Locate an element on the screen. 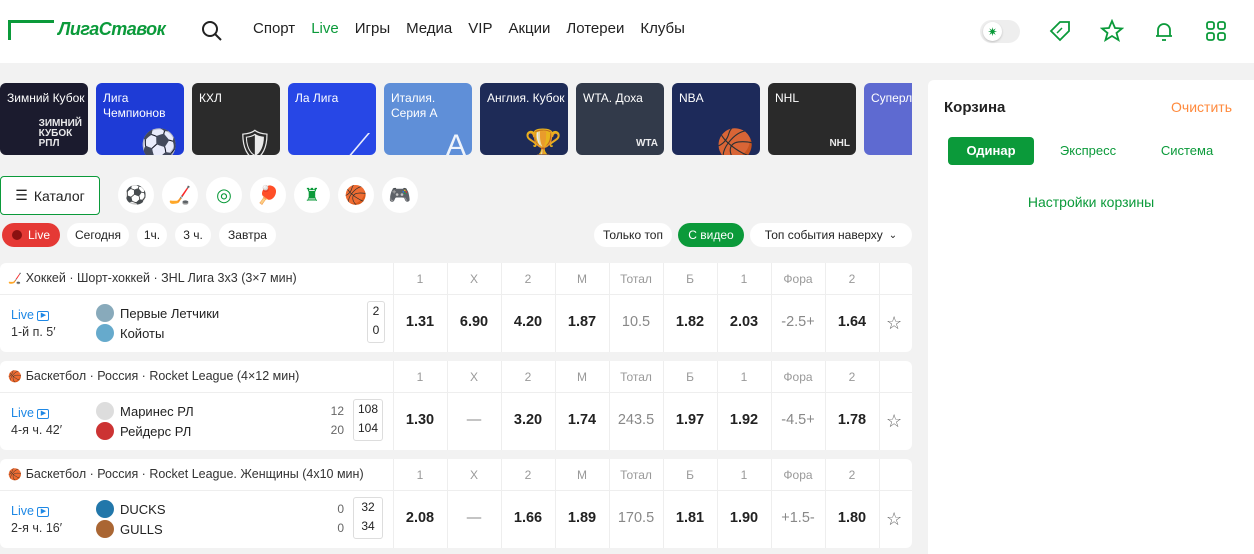  odds-cell: 6.90 is located at coordinates (474, 322).